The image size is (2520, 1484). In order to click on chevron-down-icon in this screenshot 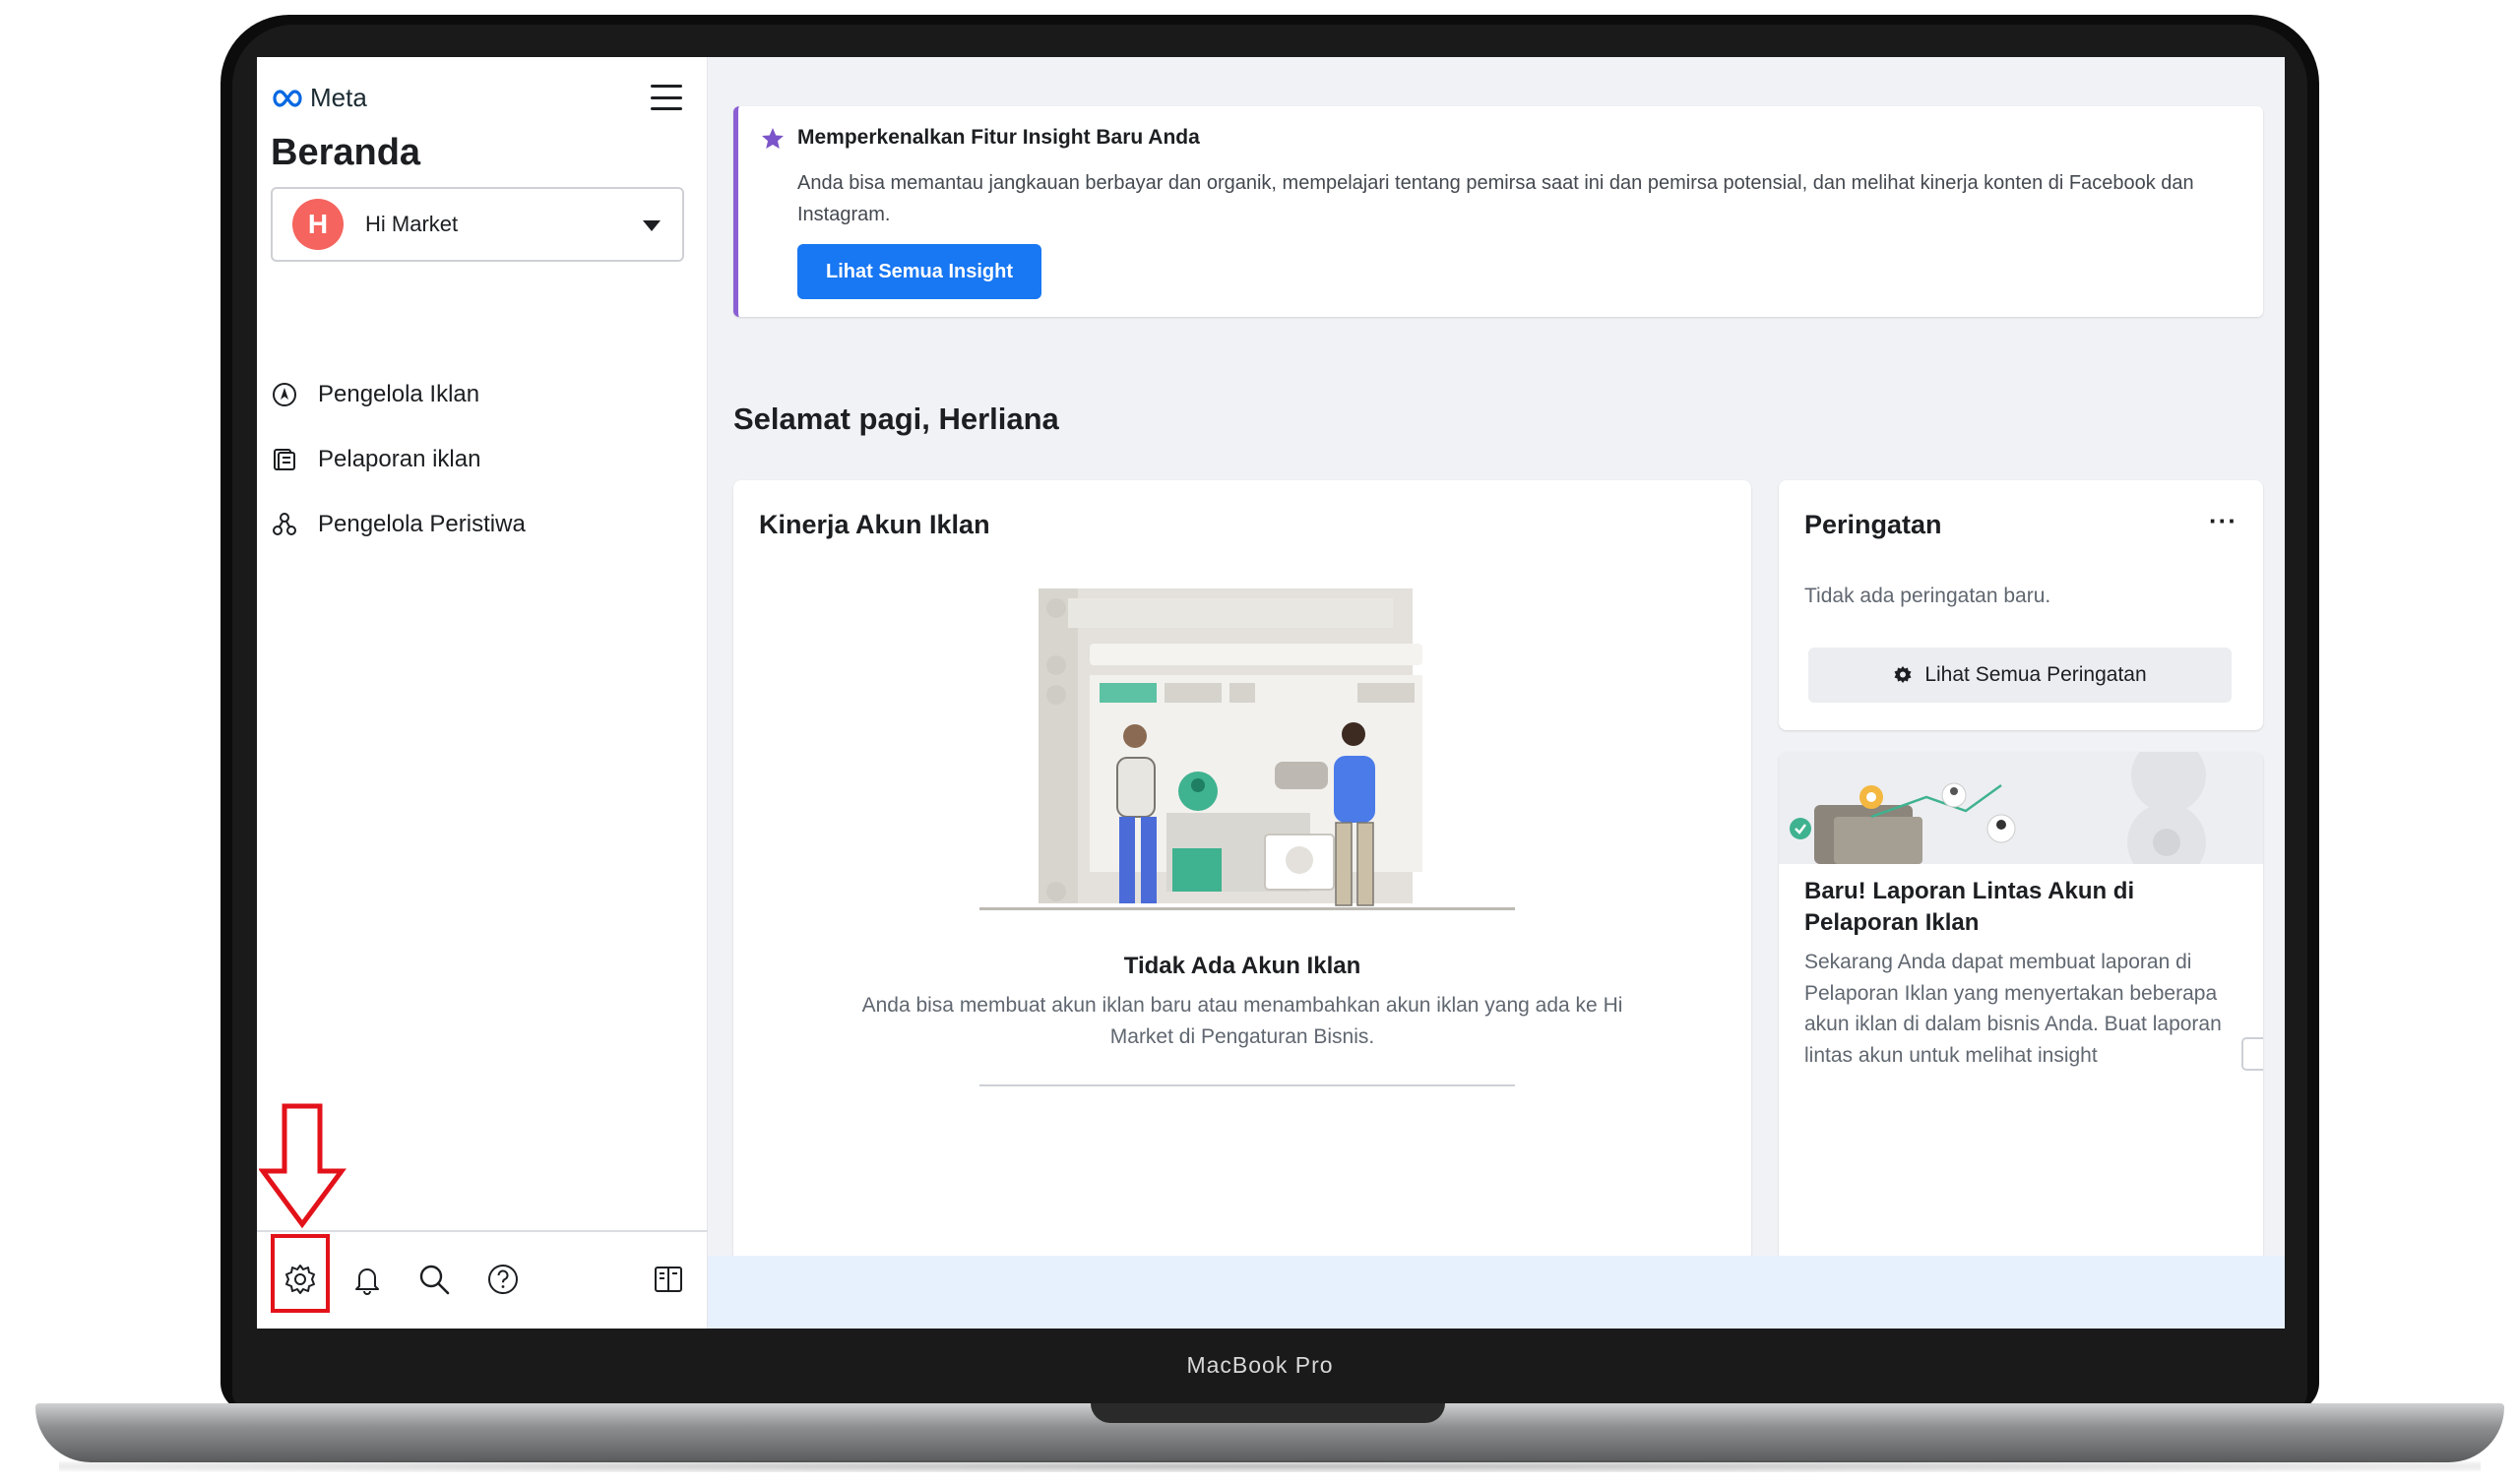, I will do `click(652, 226)`.